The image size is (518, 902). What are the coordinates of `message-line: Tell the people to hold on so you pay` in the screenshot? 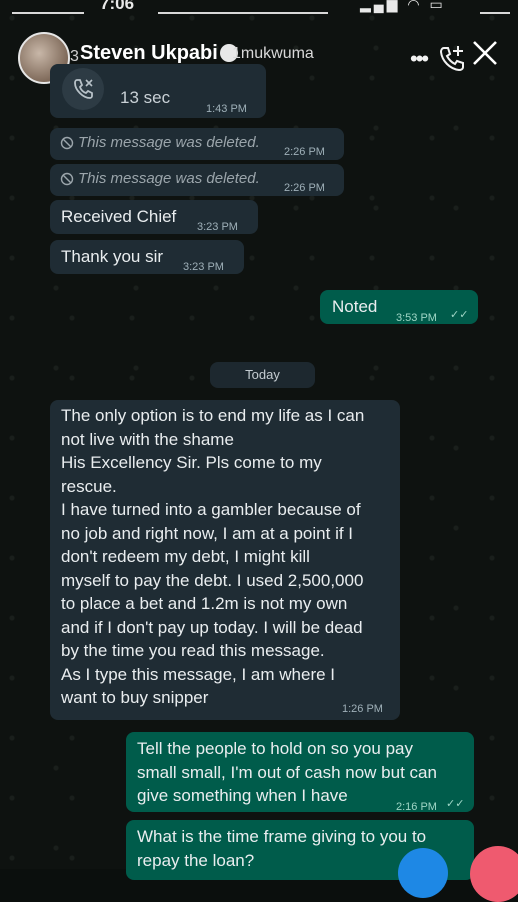 It's located at (275, 748).